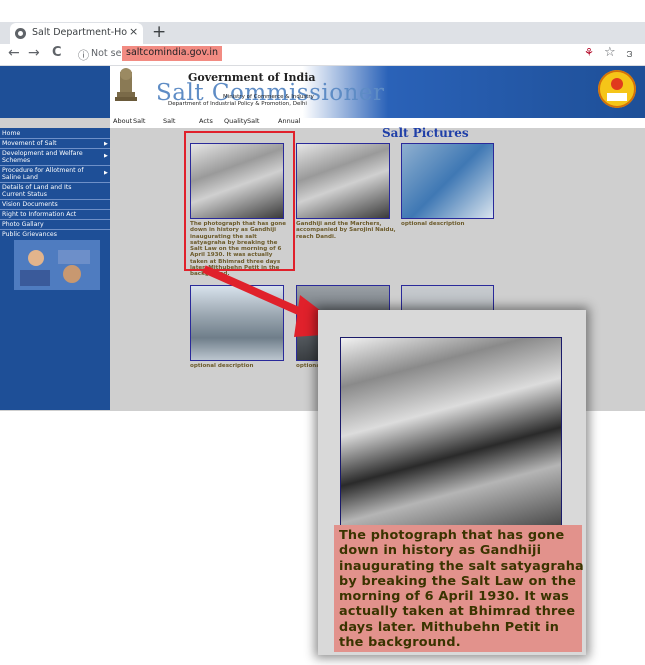 The width and height of the screenshot is (645, 665). What do you see at coordinates (169, 121) in the screenshot?
I see `menu-salt-2: Salt` at bounding box center [169, 121].